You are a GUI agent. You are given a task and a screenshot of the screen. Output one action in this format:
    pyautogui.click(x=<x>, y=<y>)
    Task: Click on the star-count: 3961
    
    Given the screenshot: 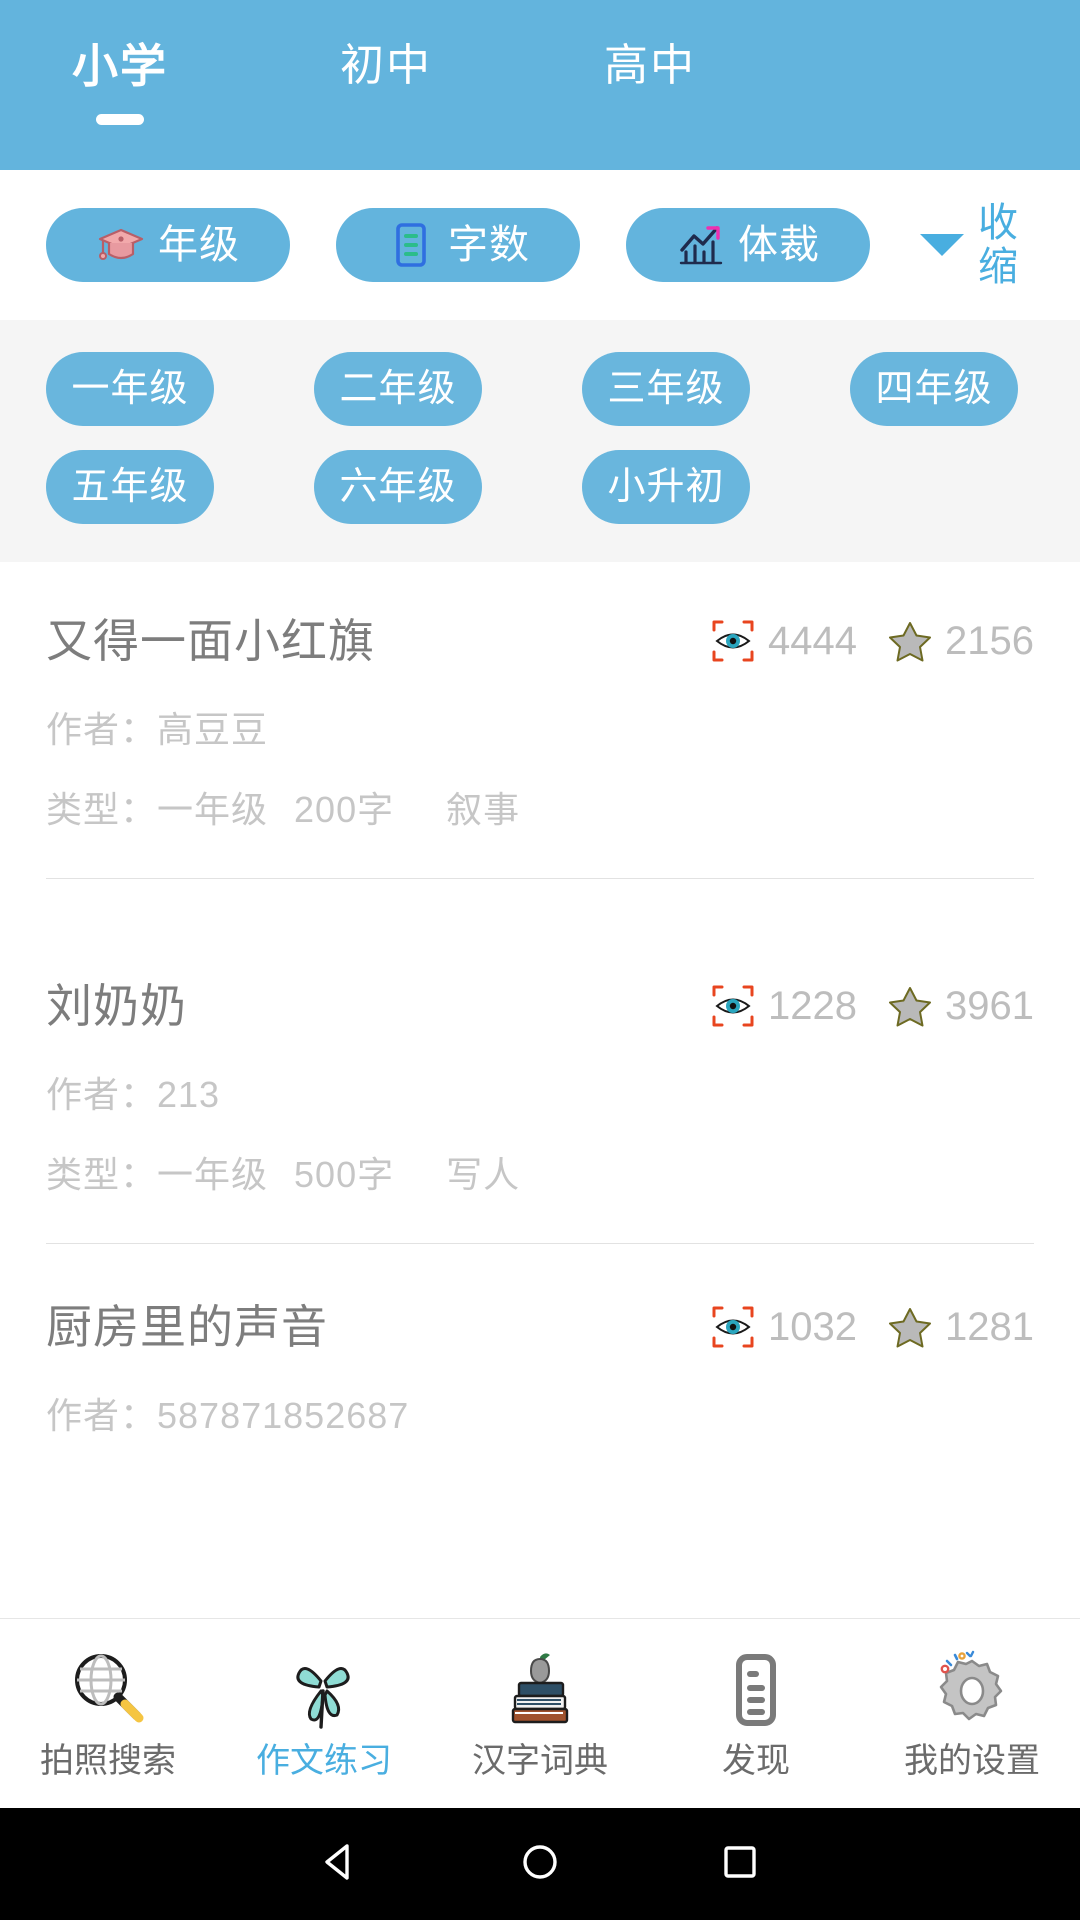 What is the action you would take?
    pyautogui.click(x=989, y=1006)
    